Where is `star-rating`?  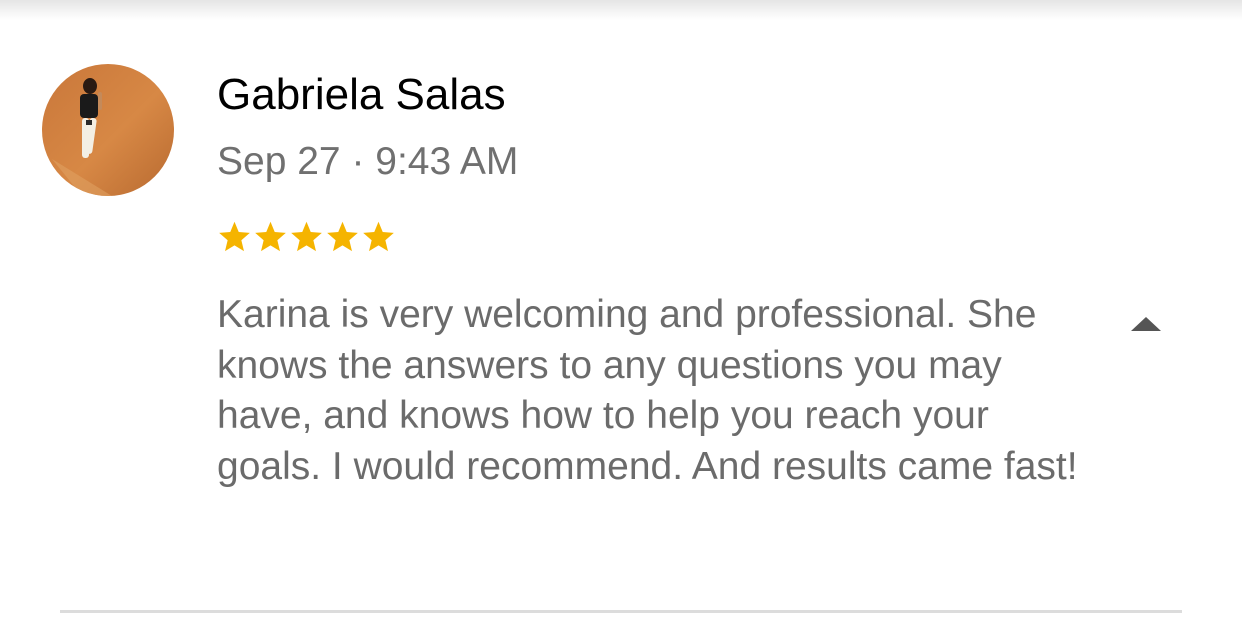 star-rating is located at coordinates (306, 238).